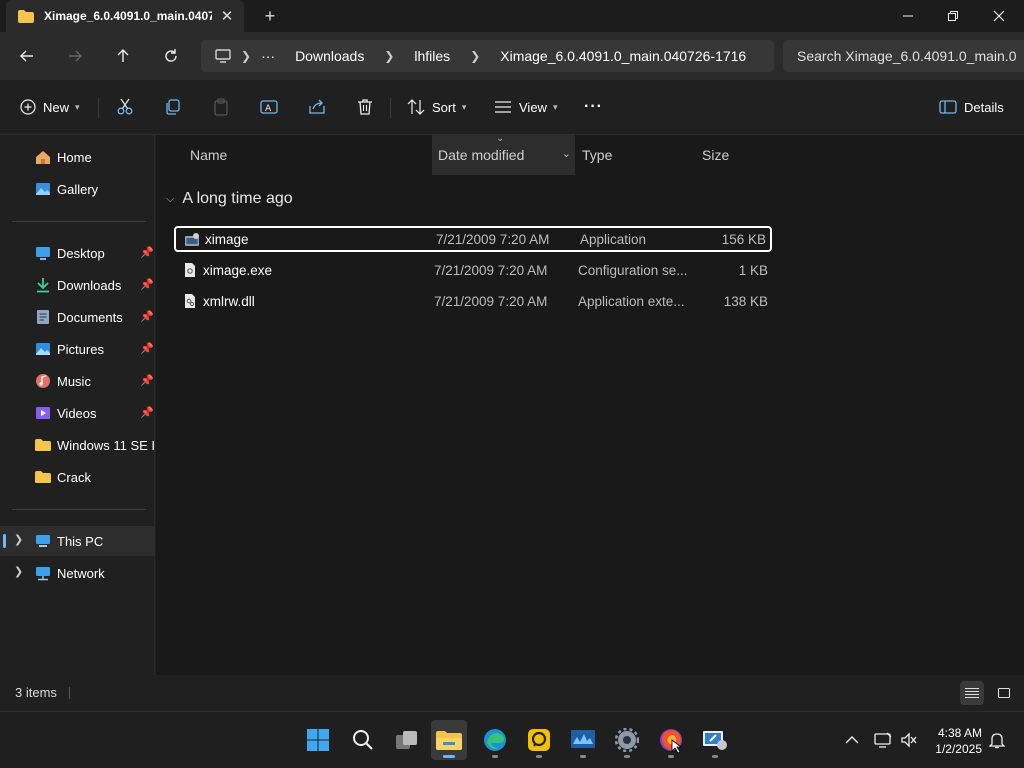  Describe the element at coordinates (123, 56) in the screenshot. I see `up-button` at that location.